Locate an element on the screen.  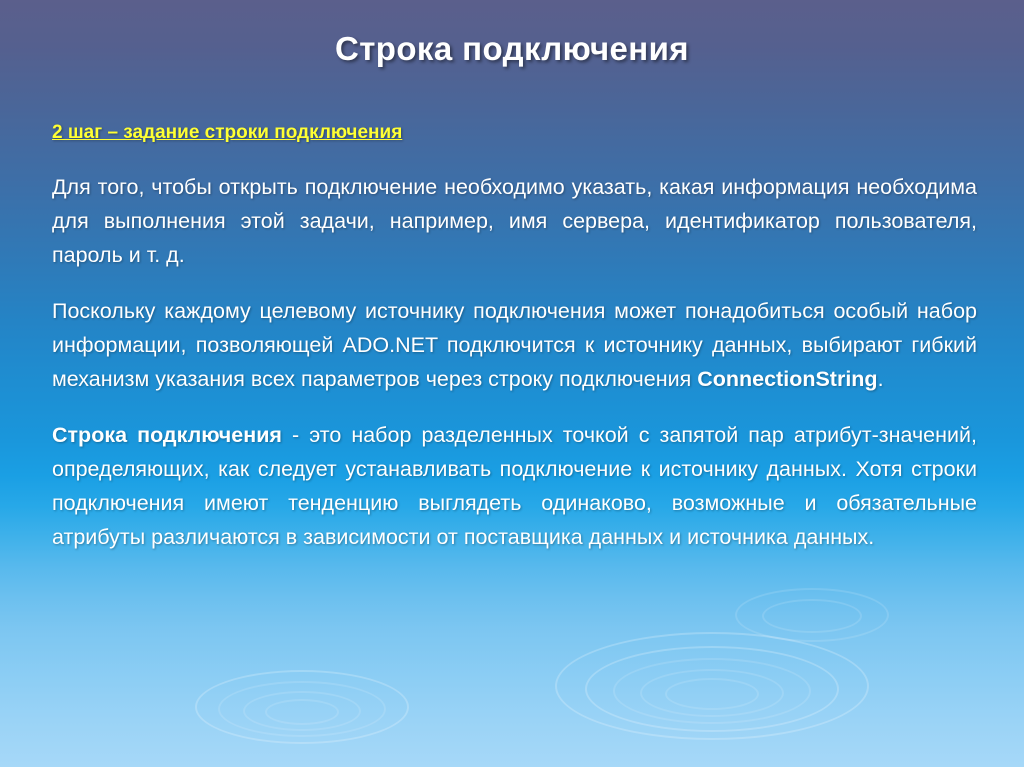
term-connectionstring: ConnectionString is located at coordinates (787, 379).